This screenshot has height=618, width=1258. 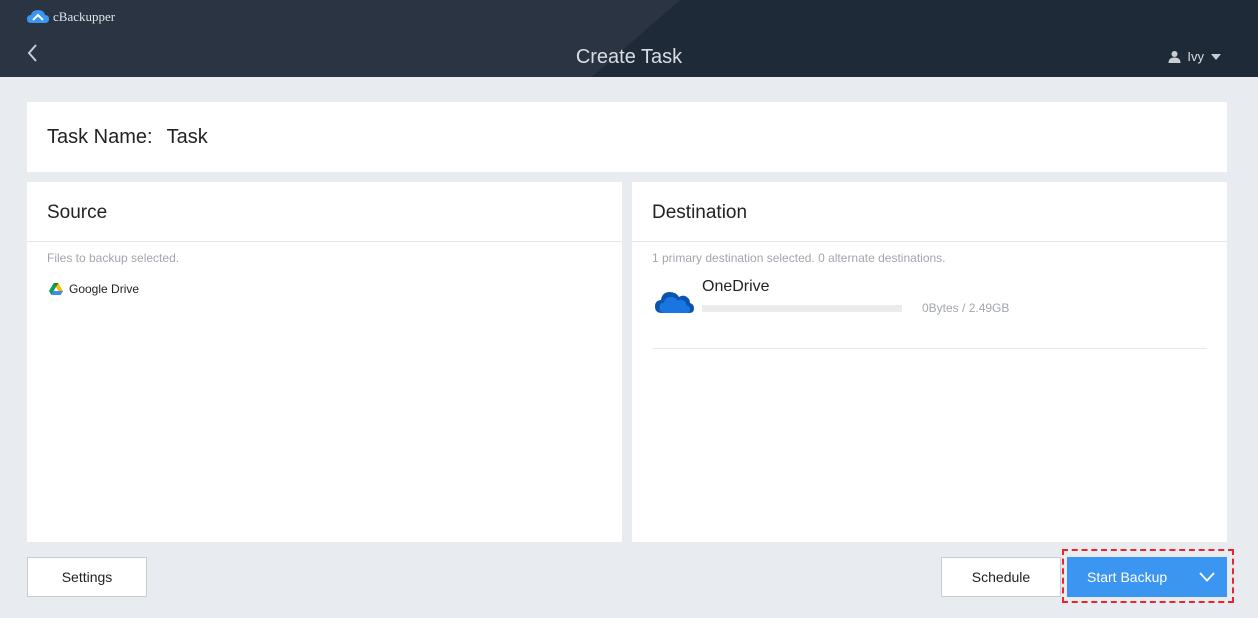 I want to click on user-menu: Ivy, so click(x=1195, y=56).